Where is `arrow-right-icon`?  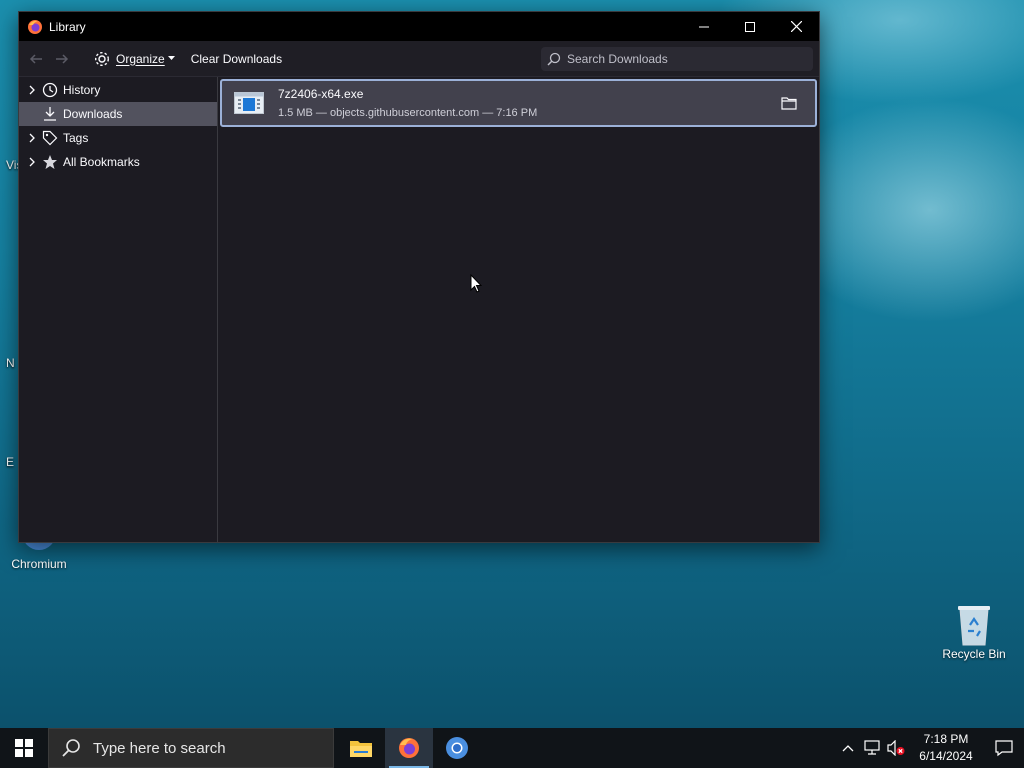
arrow-right-icon is located at coordinates (62, 58).